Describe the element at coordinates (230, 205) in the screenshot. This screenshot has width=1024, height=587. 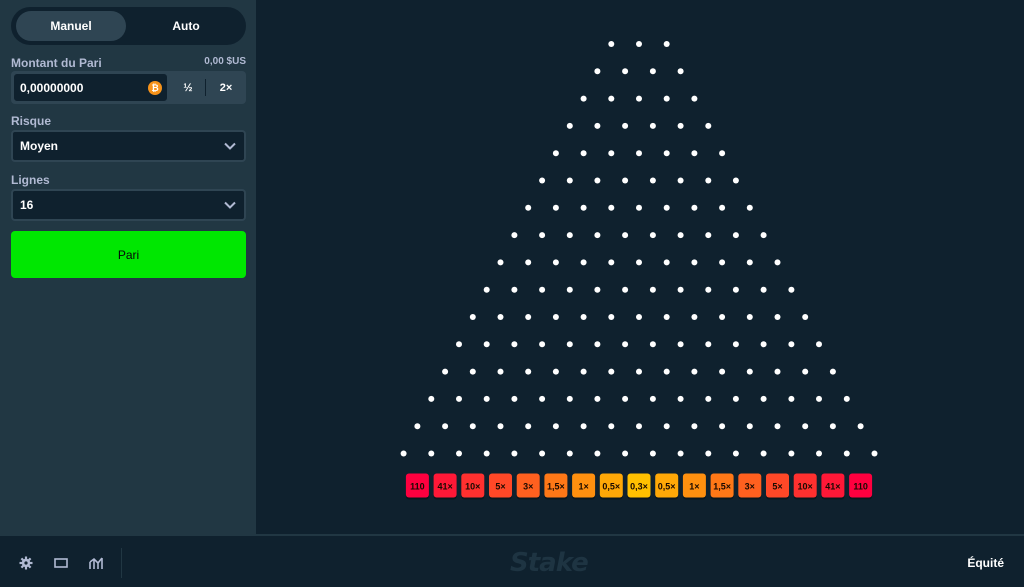
I see `chevron-down-icon` at that location.